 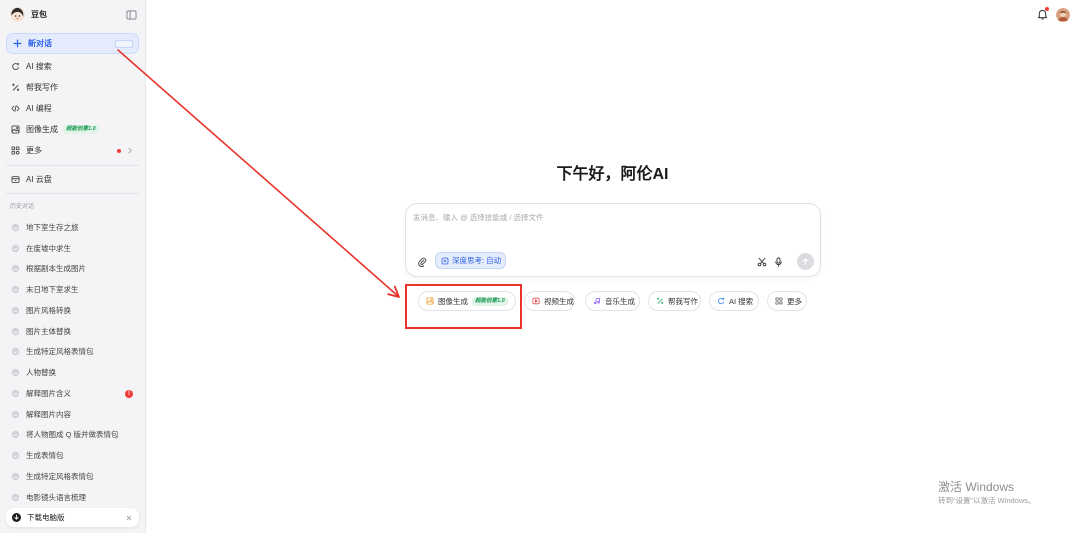 I want to click on sidebar-item-label: 图像生成, so click(x=42, y=129).